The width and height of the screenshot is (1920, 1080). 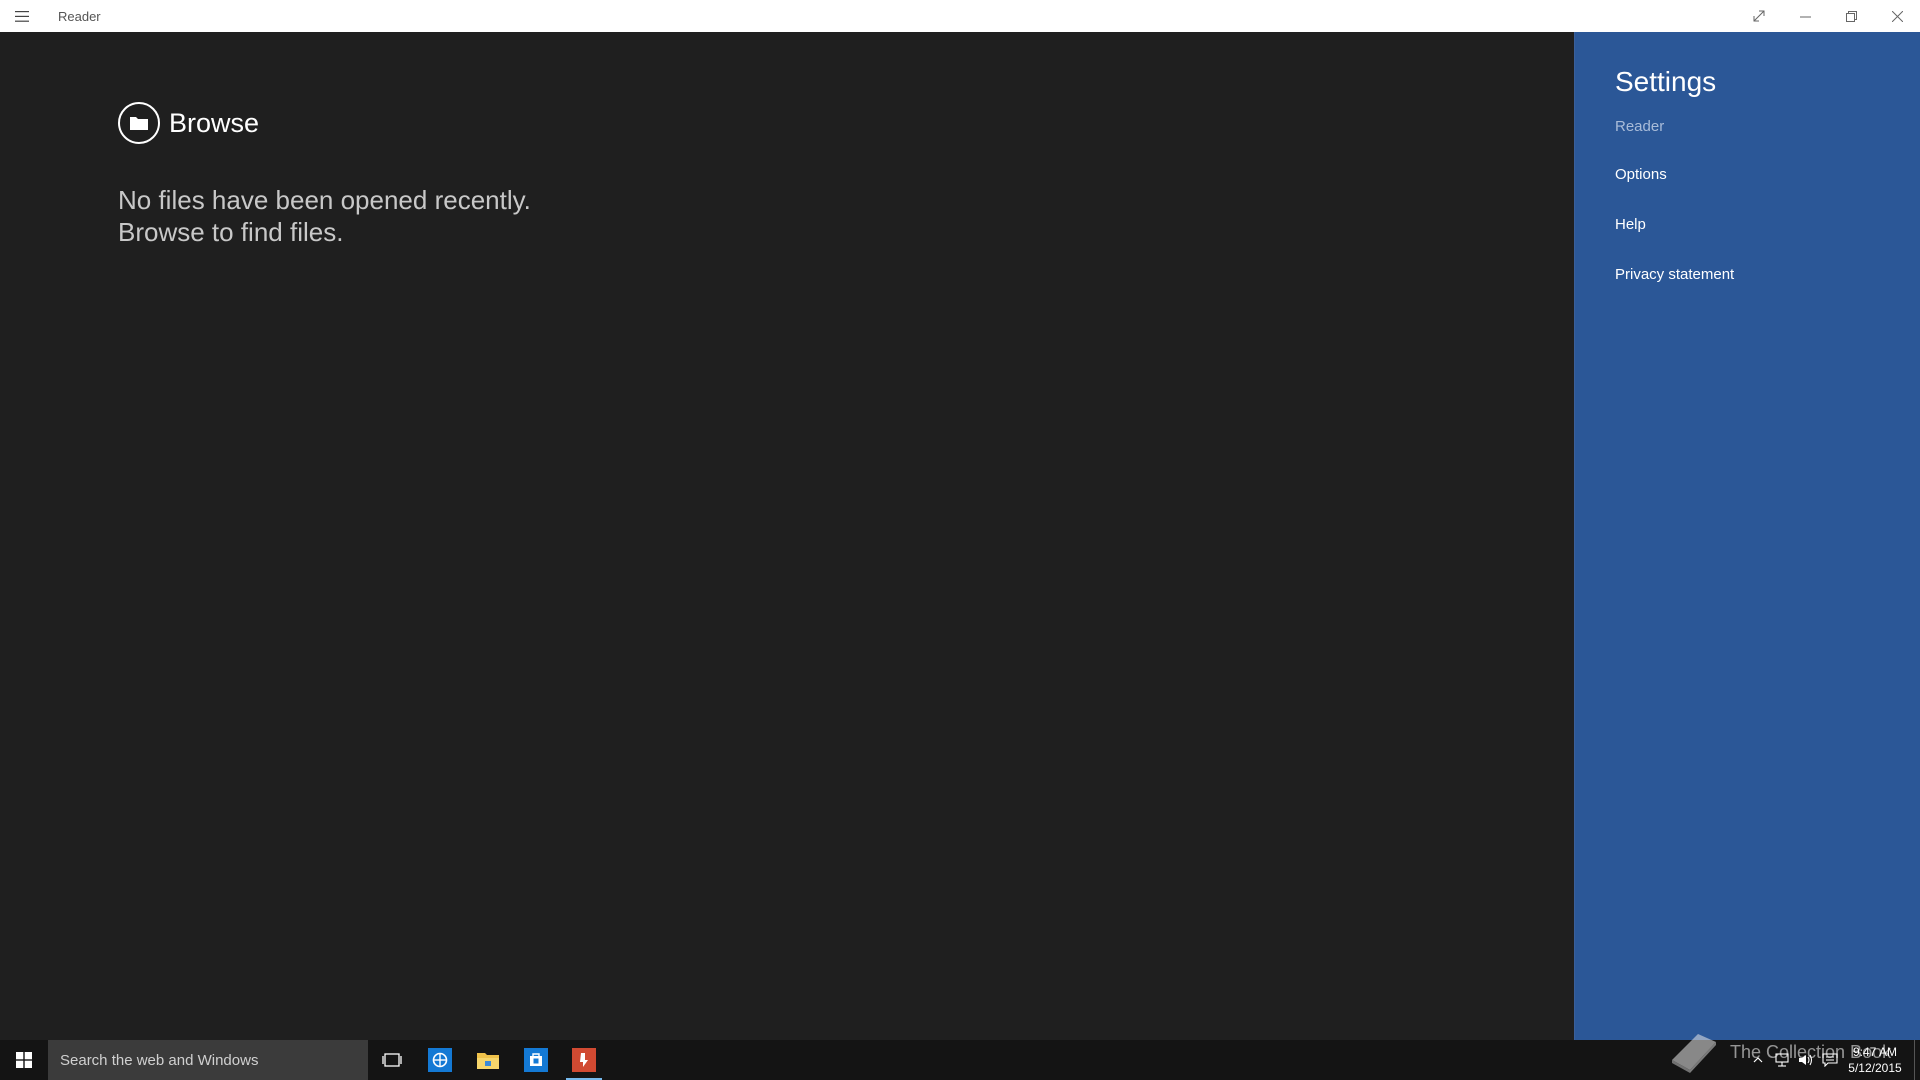 What do you see at coordinates (1641, 174) in the screenshot?
I see `settings-item-options: Options` at bounding box center [1641, 174].